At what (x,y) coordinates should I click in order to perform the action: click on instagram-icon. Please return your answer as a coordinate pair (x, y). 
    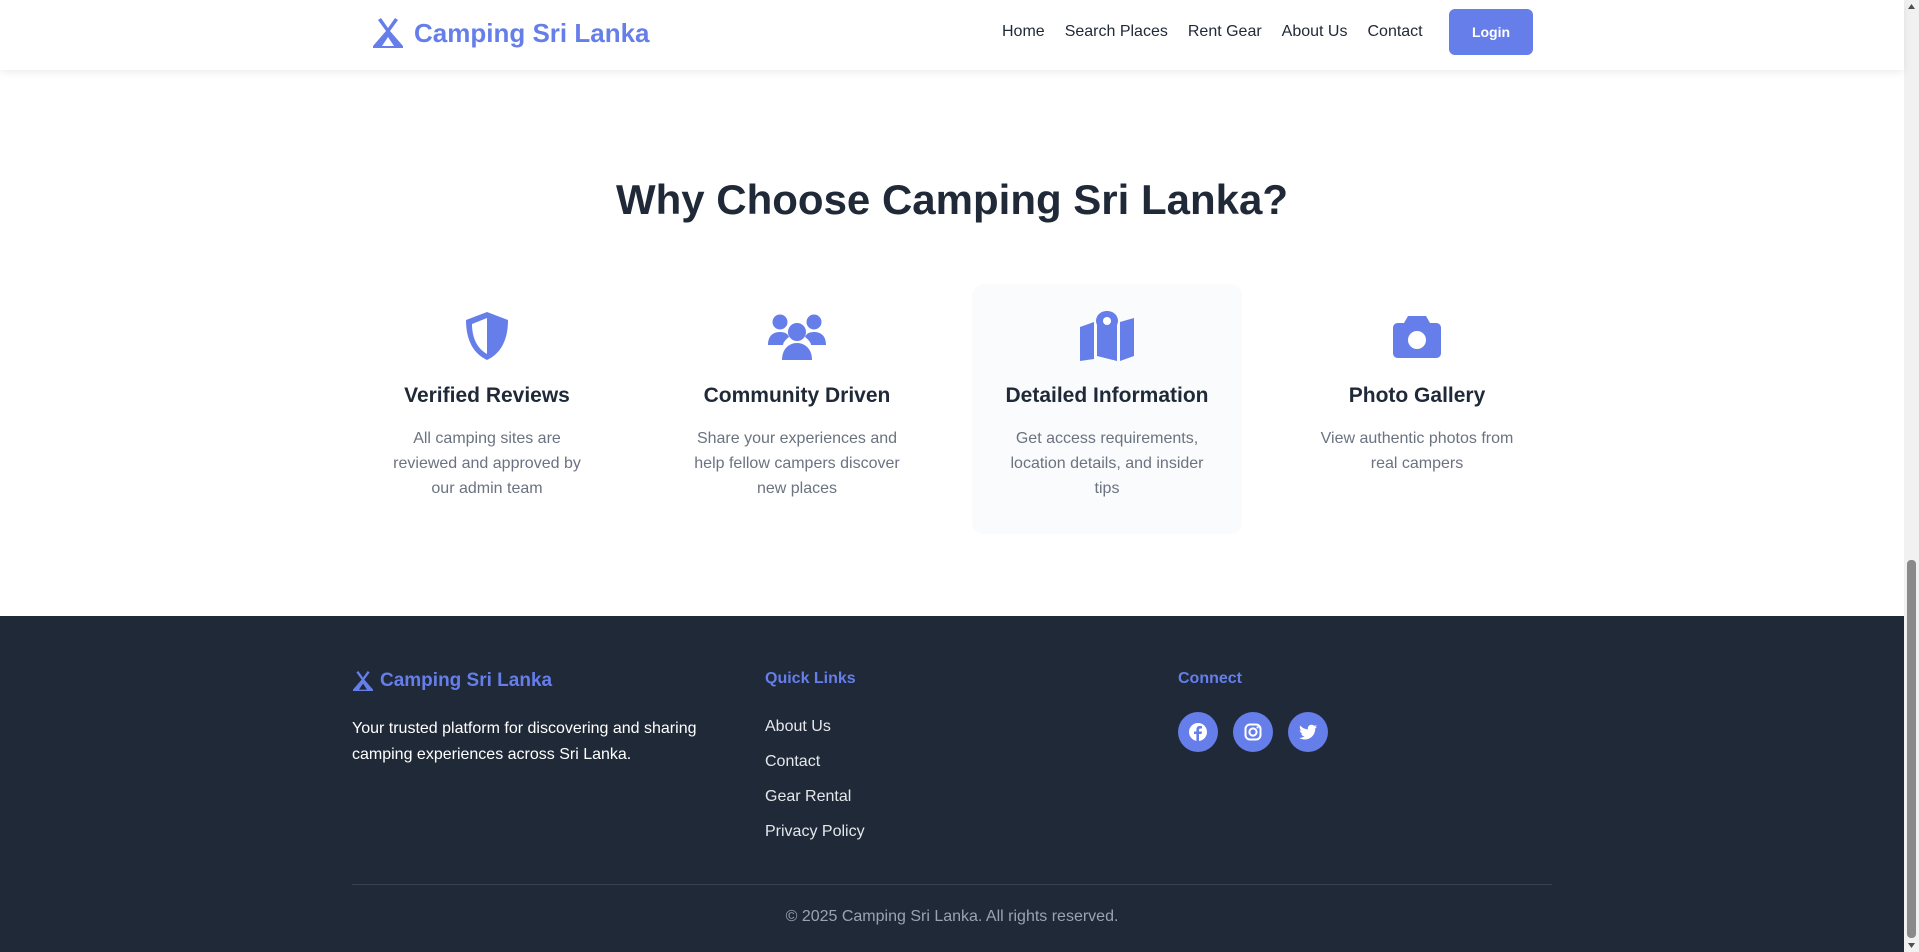
    Looking at the image, I should click on (1253, 732).